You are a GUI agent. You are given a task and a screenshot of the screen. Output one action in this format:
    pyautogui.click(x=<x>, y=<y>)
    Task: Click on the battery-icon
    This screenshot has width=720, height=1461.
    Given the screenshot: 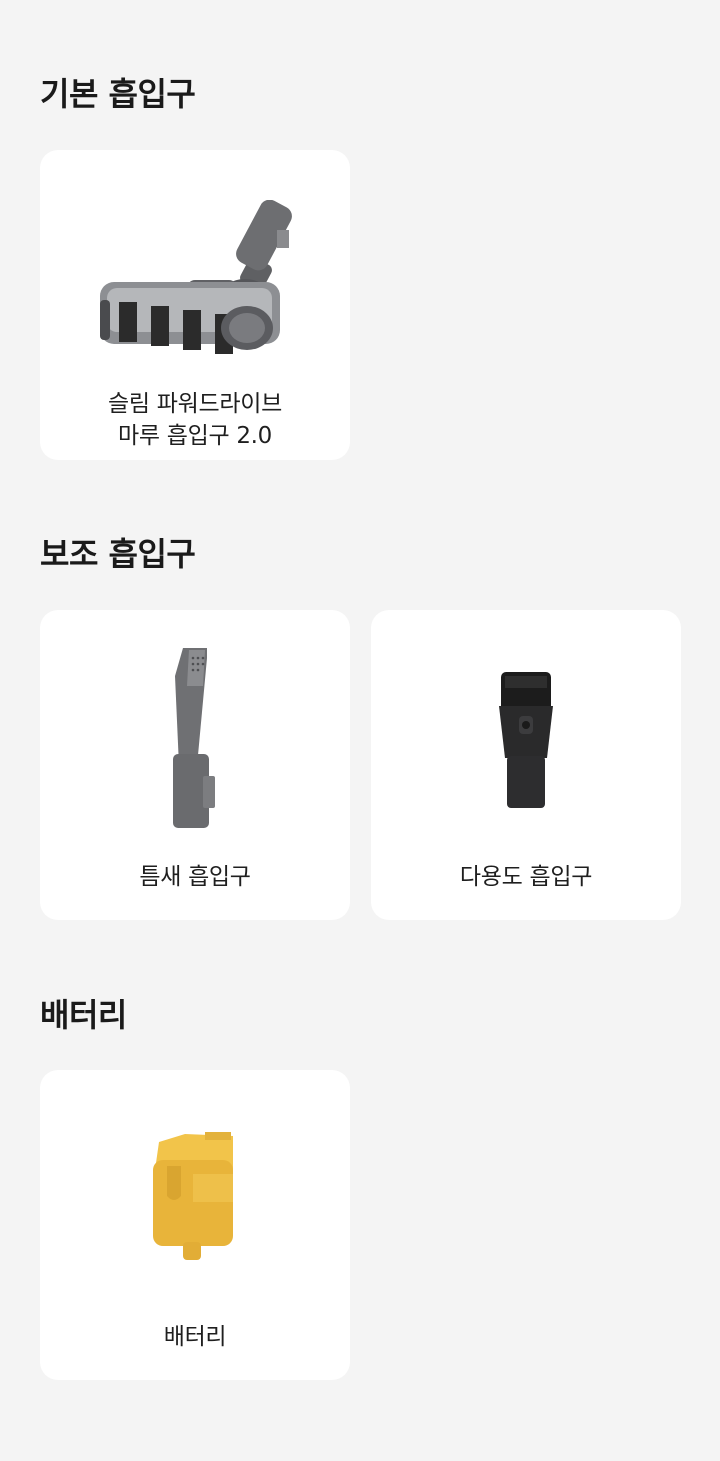 What is the action you would take?
    pyautogui.click(x=195, y=1197)
    